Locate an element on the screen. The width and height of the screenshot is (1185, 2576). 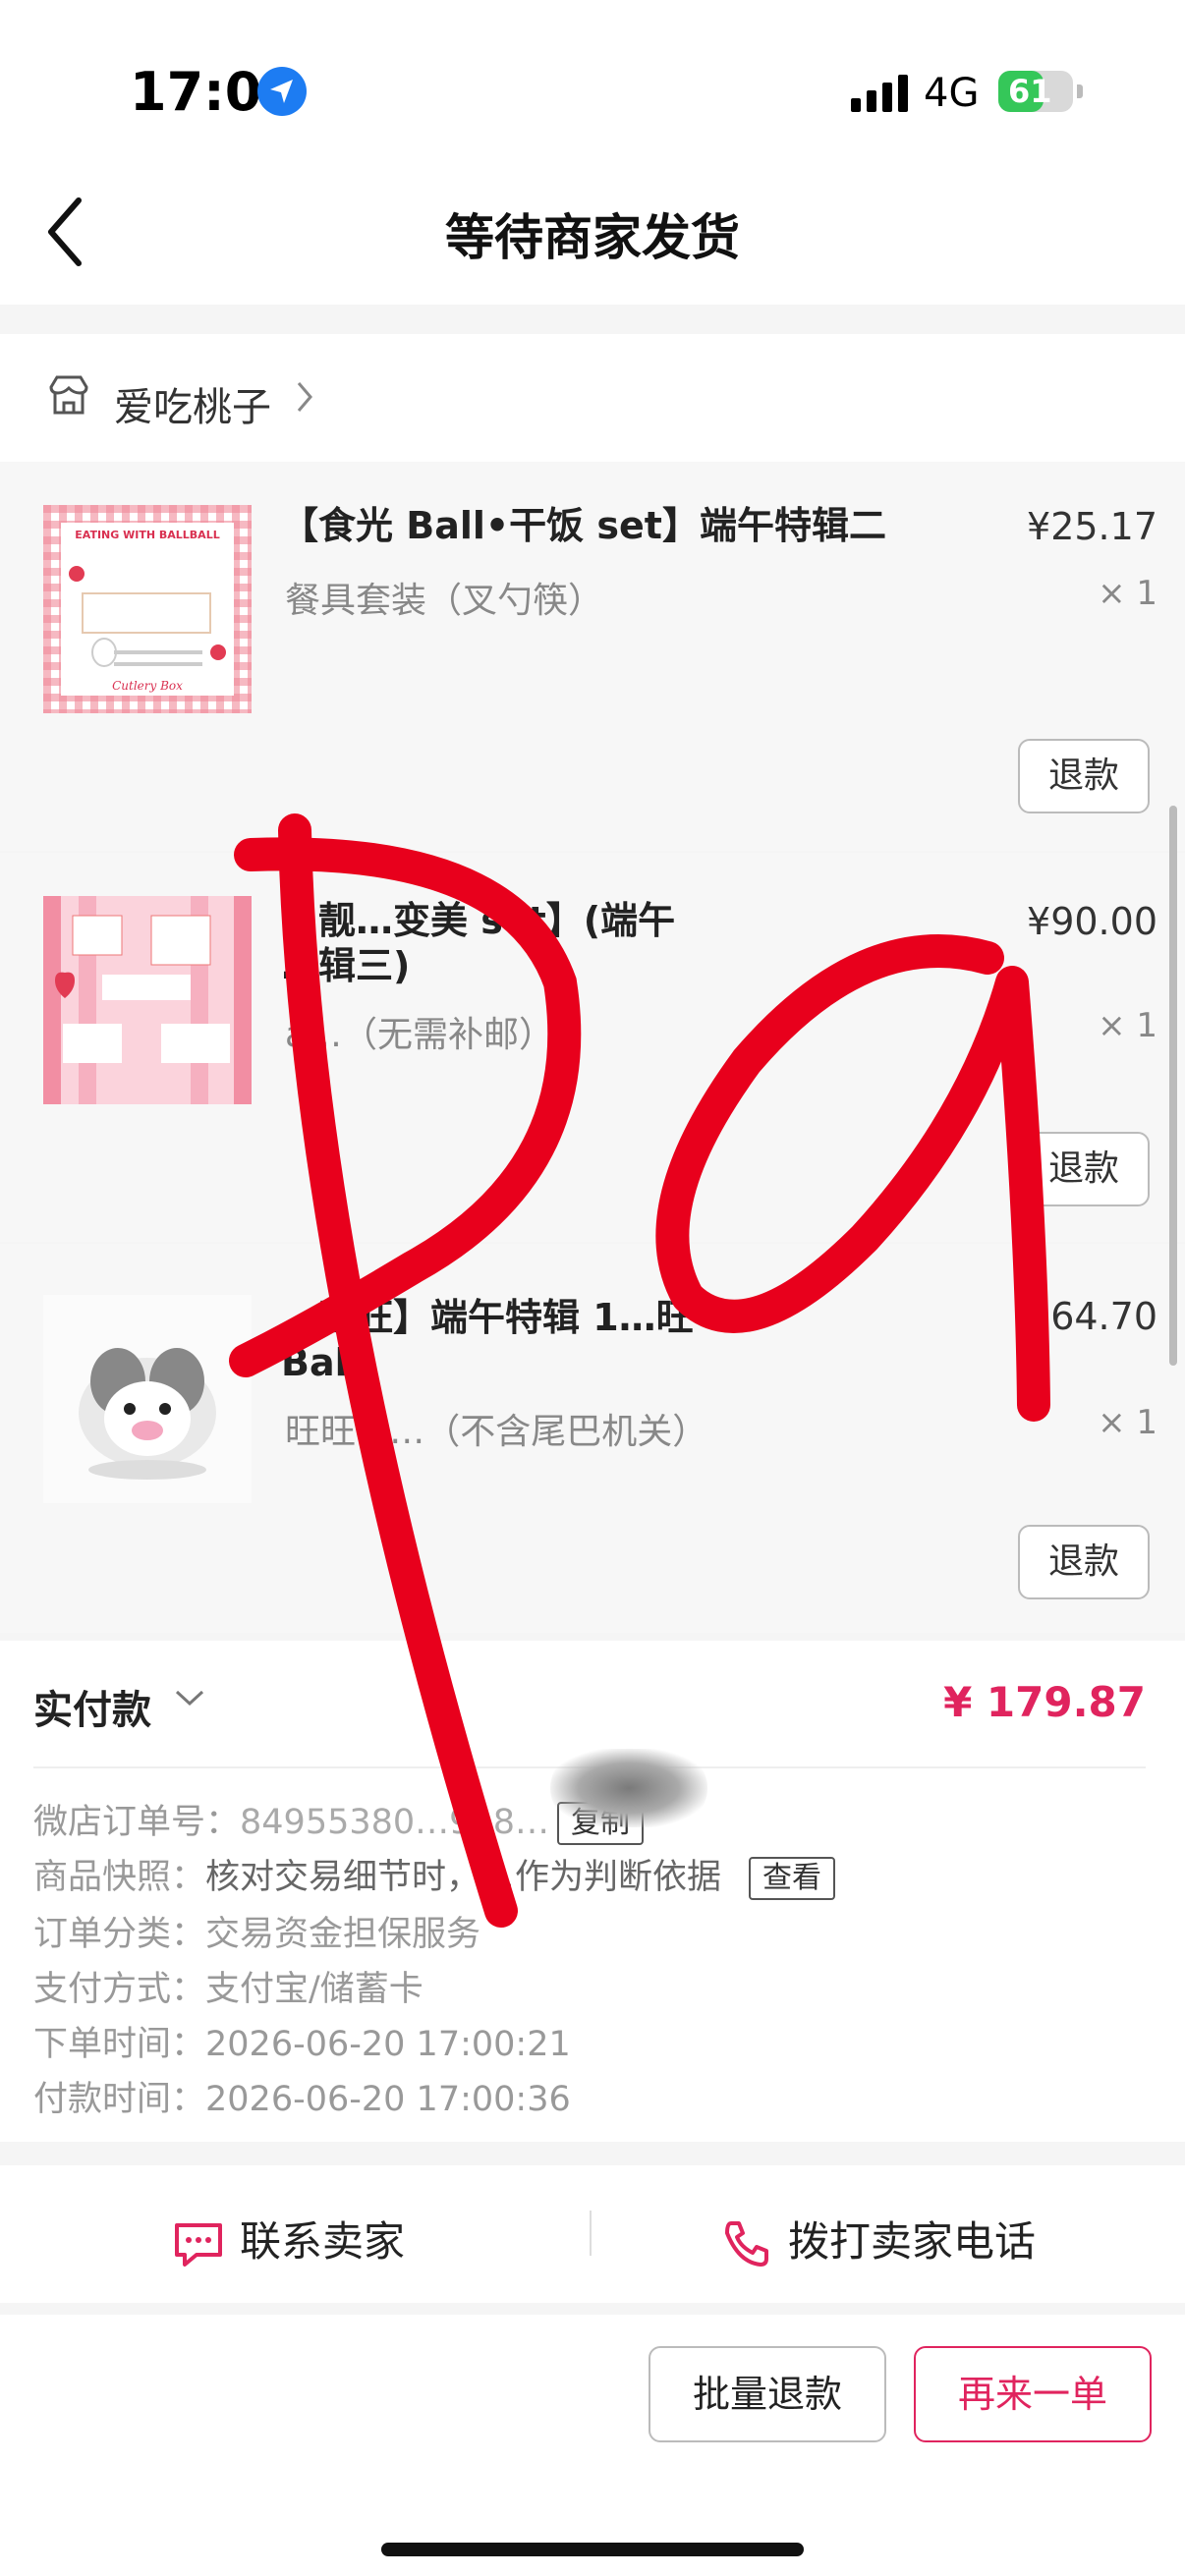
thumb-text-top: EATING WITH BALLBALL is located at coordinates (147, 535).